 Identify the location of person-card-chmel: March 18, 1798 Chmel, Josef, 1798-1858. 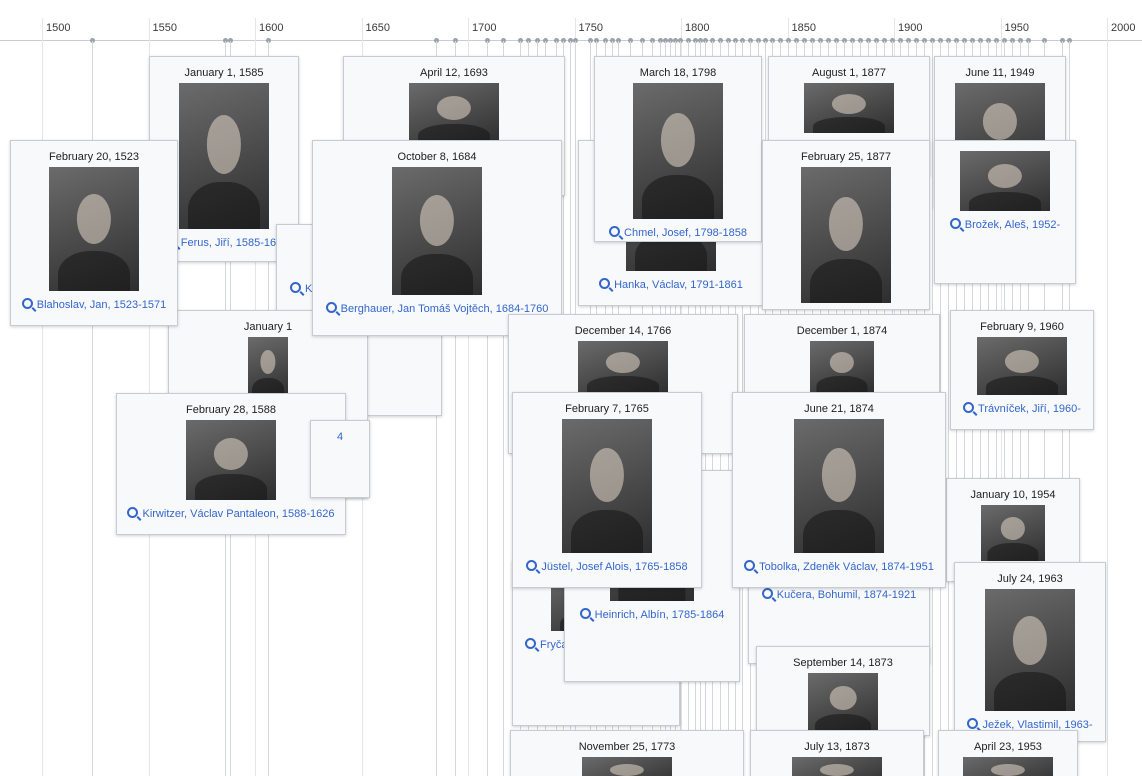
(678, 149).